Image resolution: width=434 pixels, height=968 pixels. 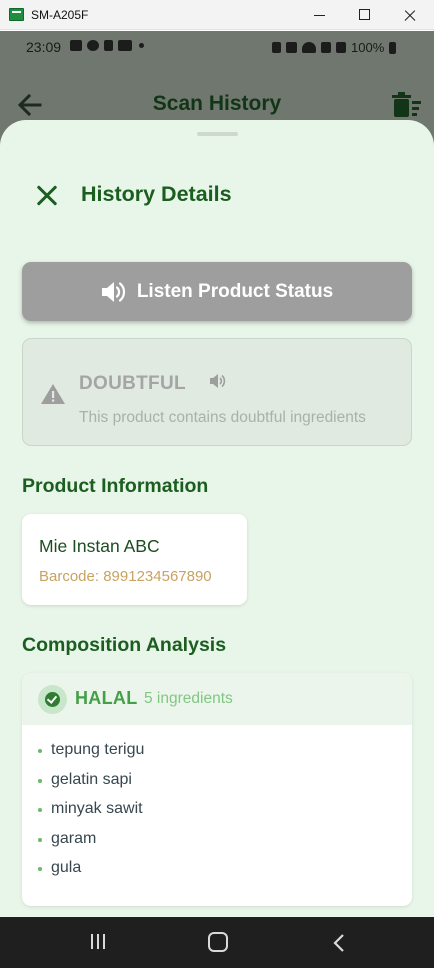 What do you see at coordinates (320, 15) in the screenshot?
I see `minimize-button` at bounding box center [320, 15].